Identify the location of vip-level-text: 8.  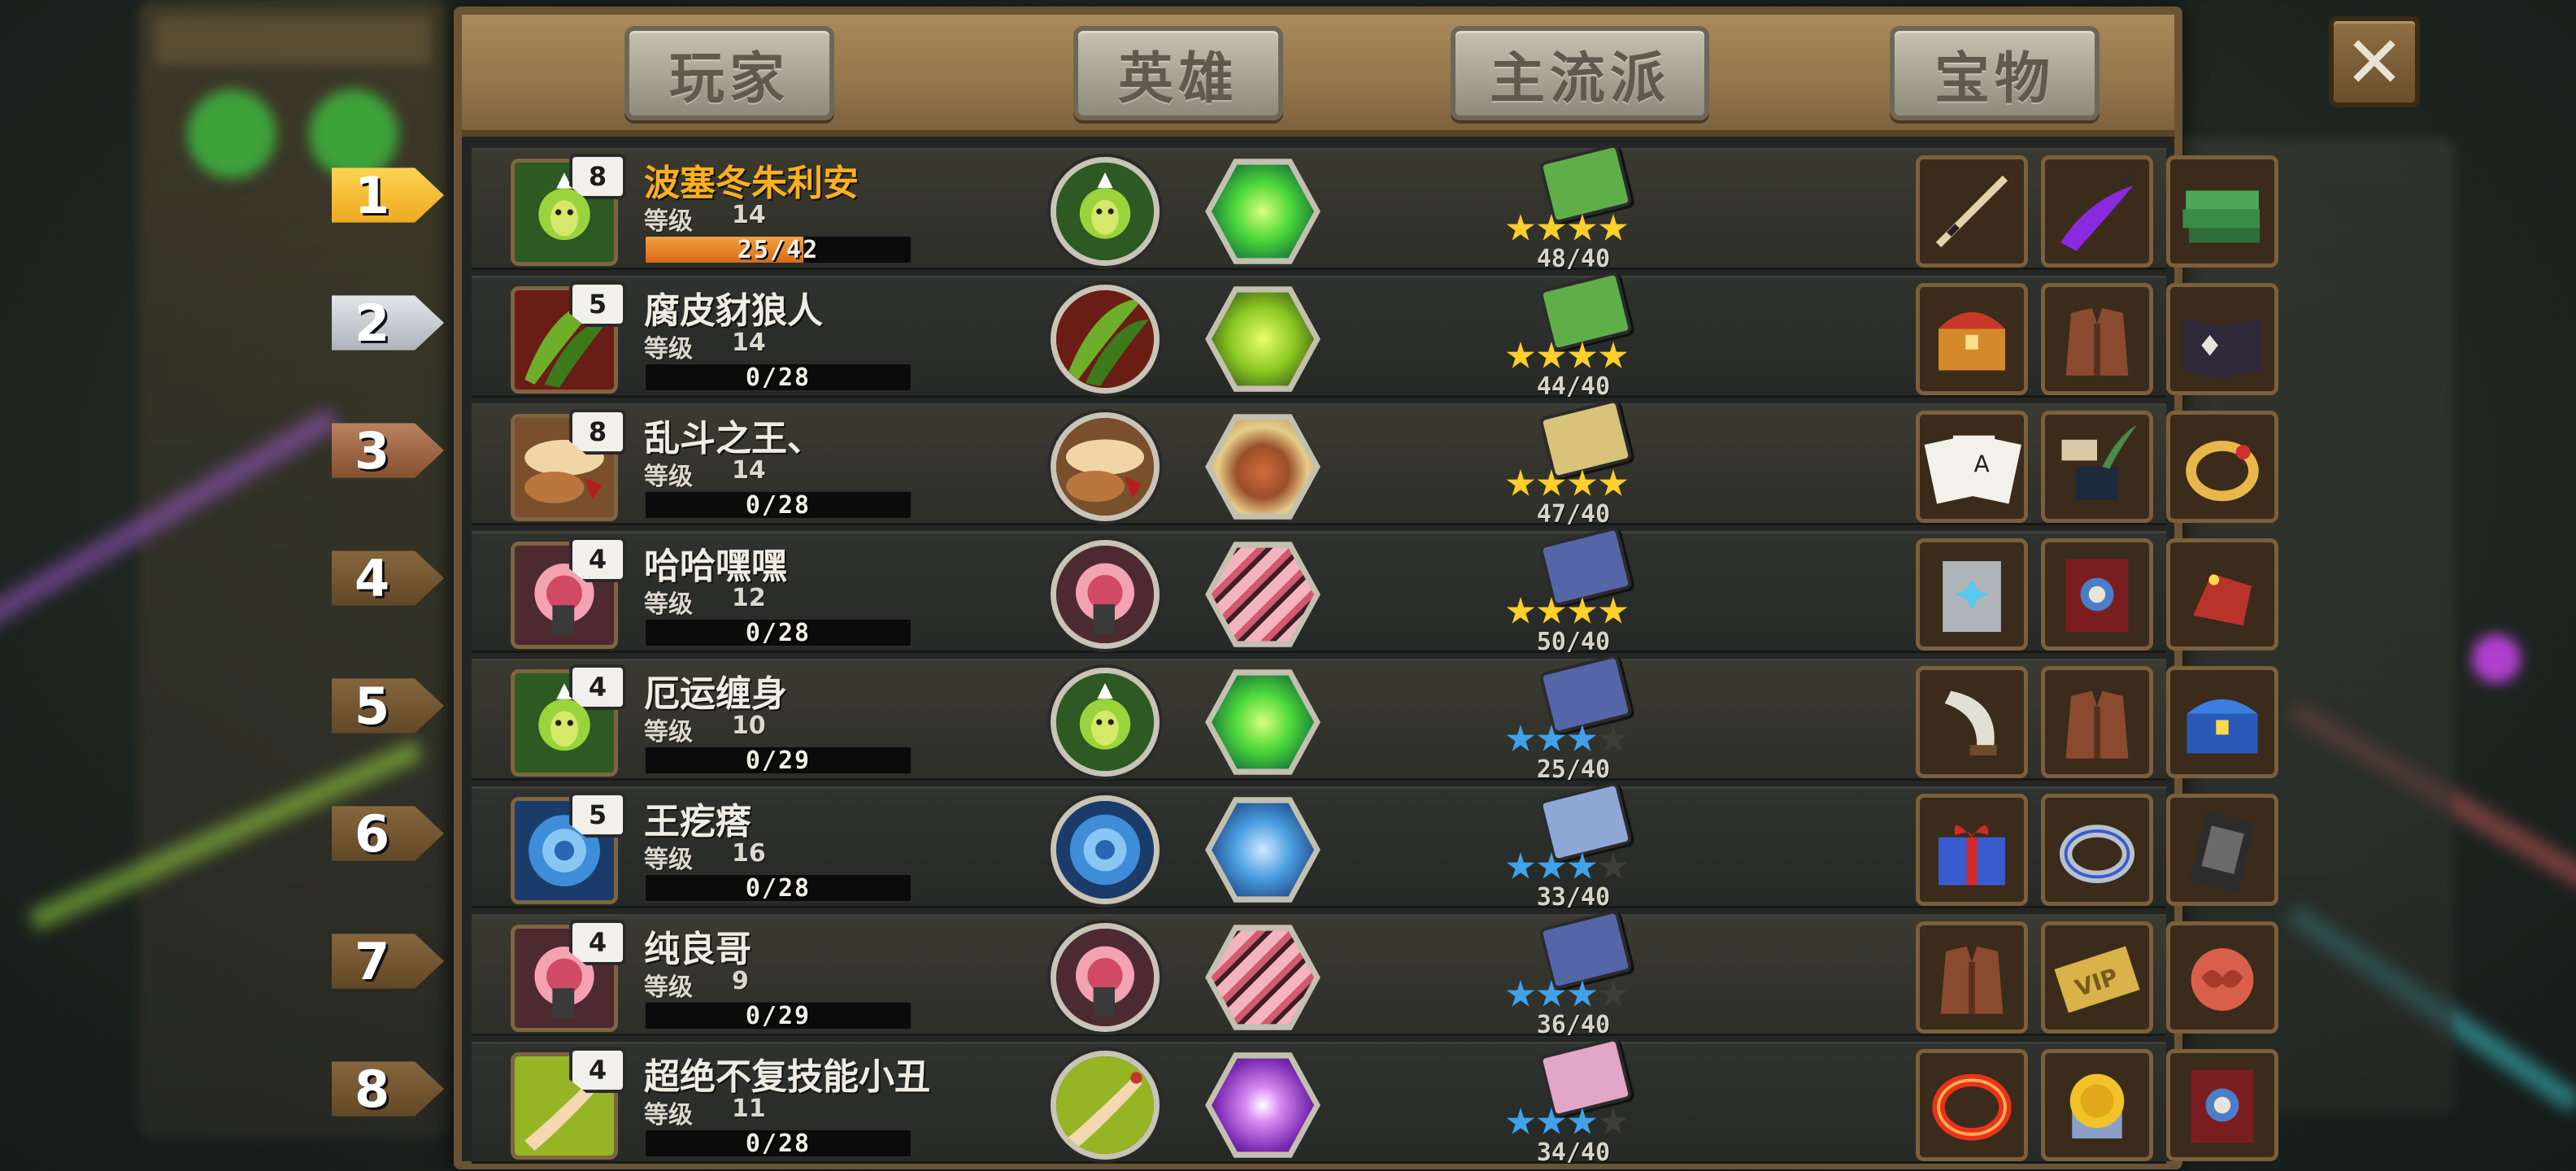
(598, 432).